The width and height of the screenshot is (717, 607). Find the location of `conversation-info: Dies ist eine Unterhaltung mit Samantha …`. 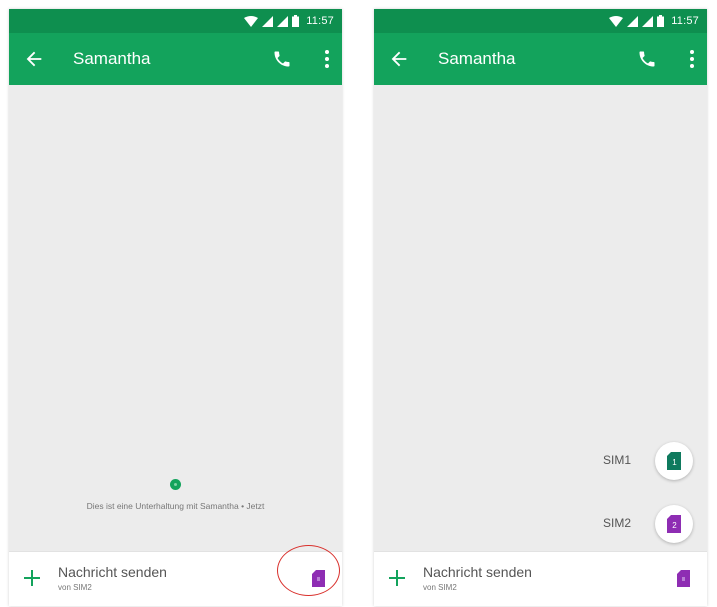

conversation-info: Dies ist eine Unterhaltung mit Samantha … is located at coordinates (175, 496).